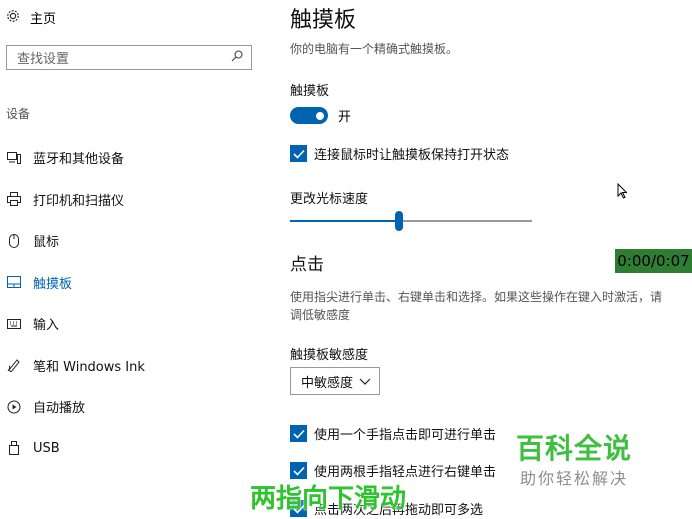 This screenshot has height=519, width=692. I want to click on sidebar-item-mouse: 鼠标, so click(131, 241).